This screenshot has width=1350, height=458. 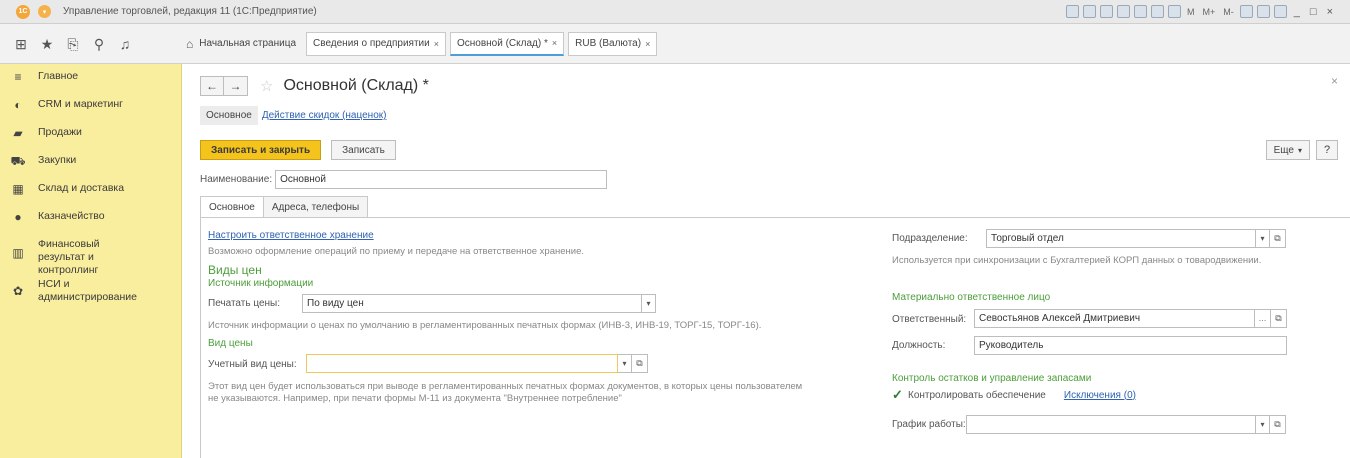 I want to click on sidebar-item-main: ≡ Главное, so click(x=90, y=82).